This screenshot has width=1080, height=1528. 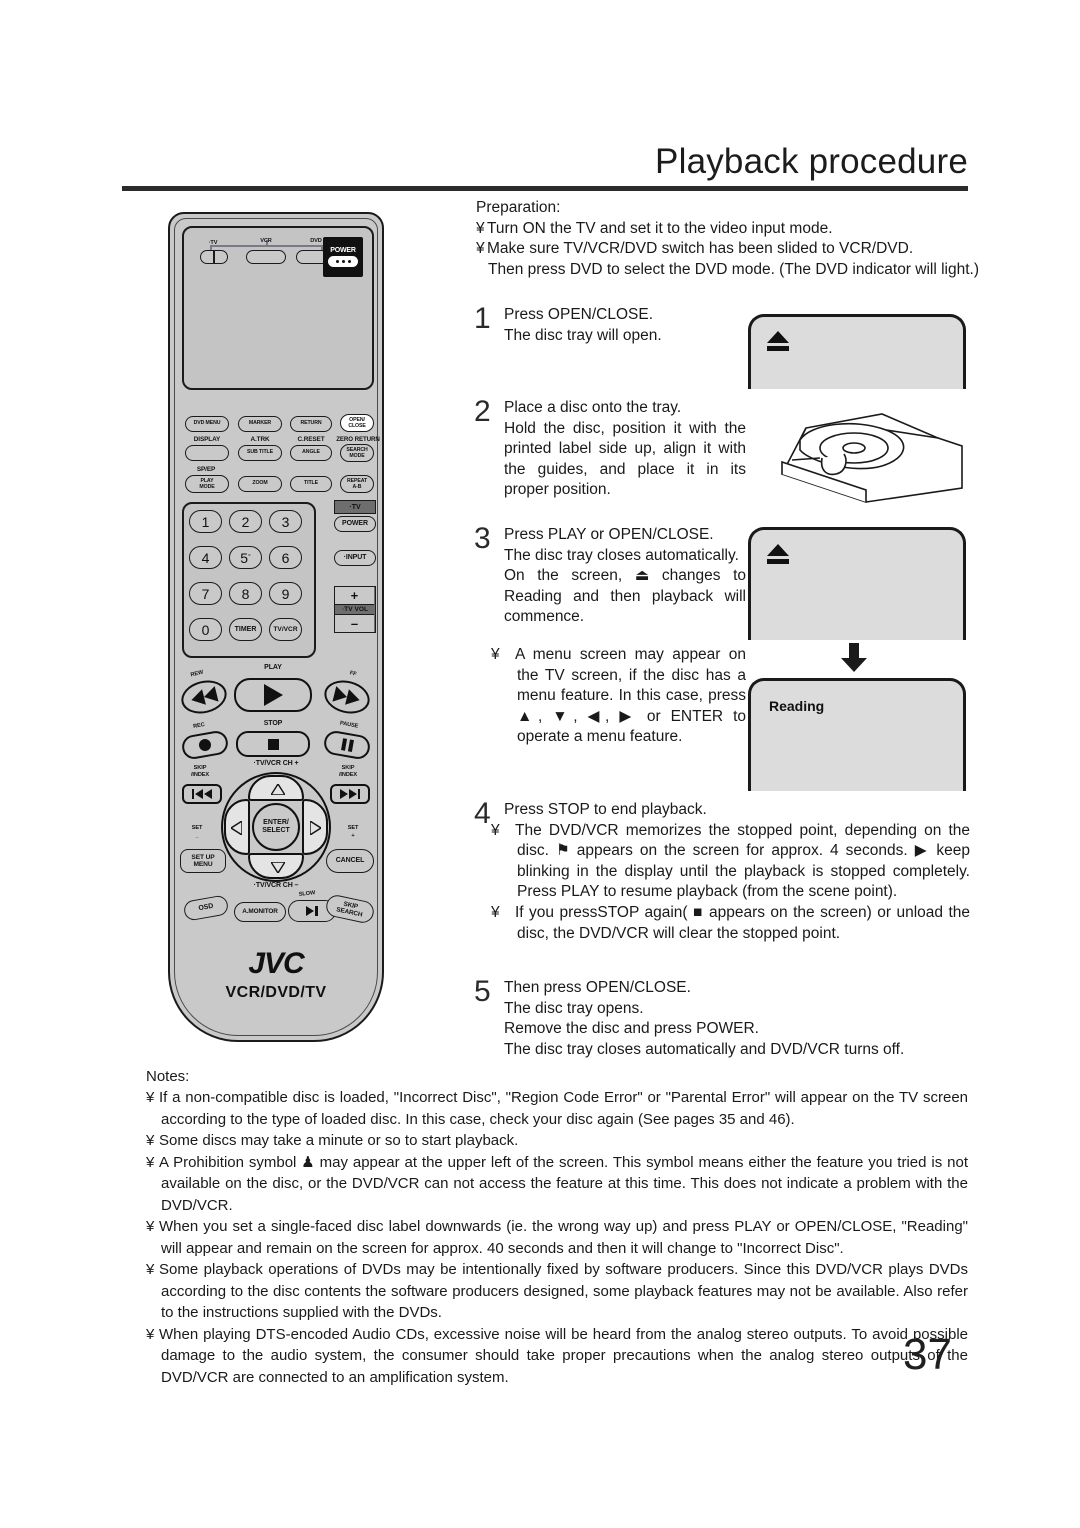 I want to click on jvc-logo: JVC, so click(x=276, y=963).